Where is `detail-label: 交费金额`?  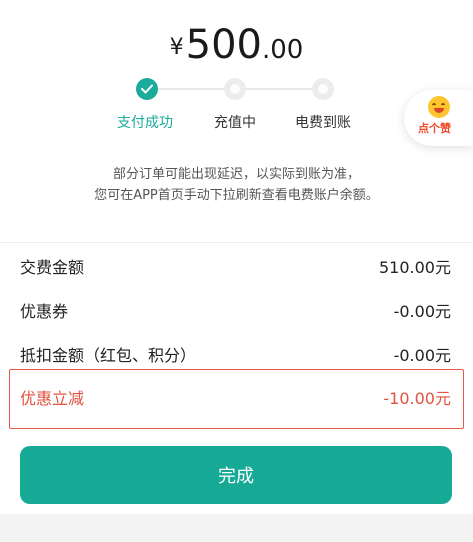
detail-label: 交费金额 is located at coordinates (52, 267).